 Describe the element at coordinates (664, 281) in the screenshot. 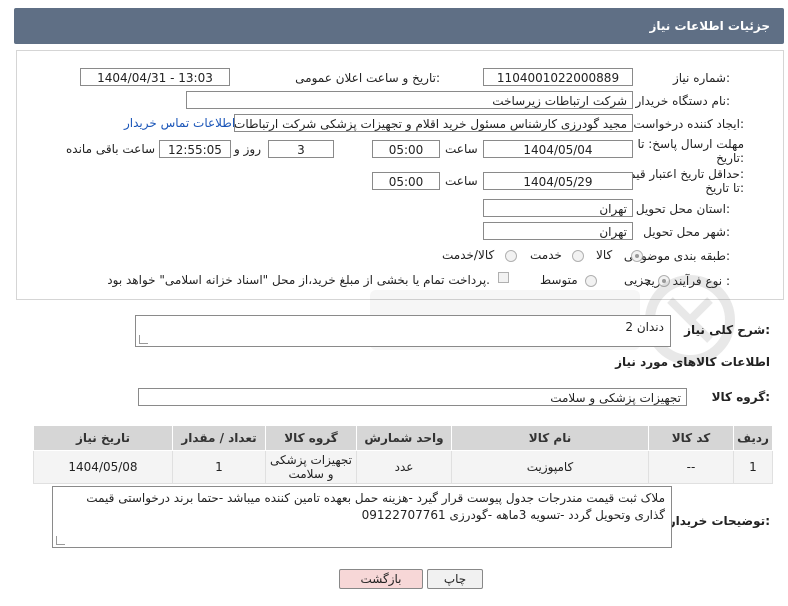

I see `process-radio-minor` at that location.